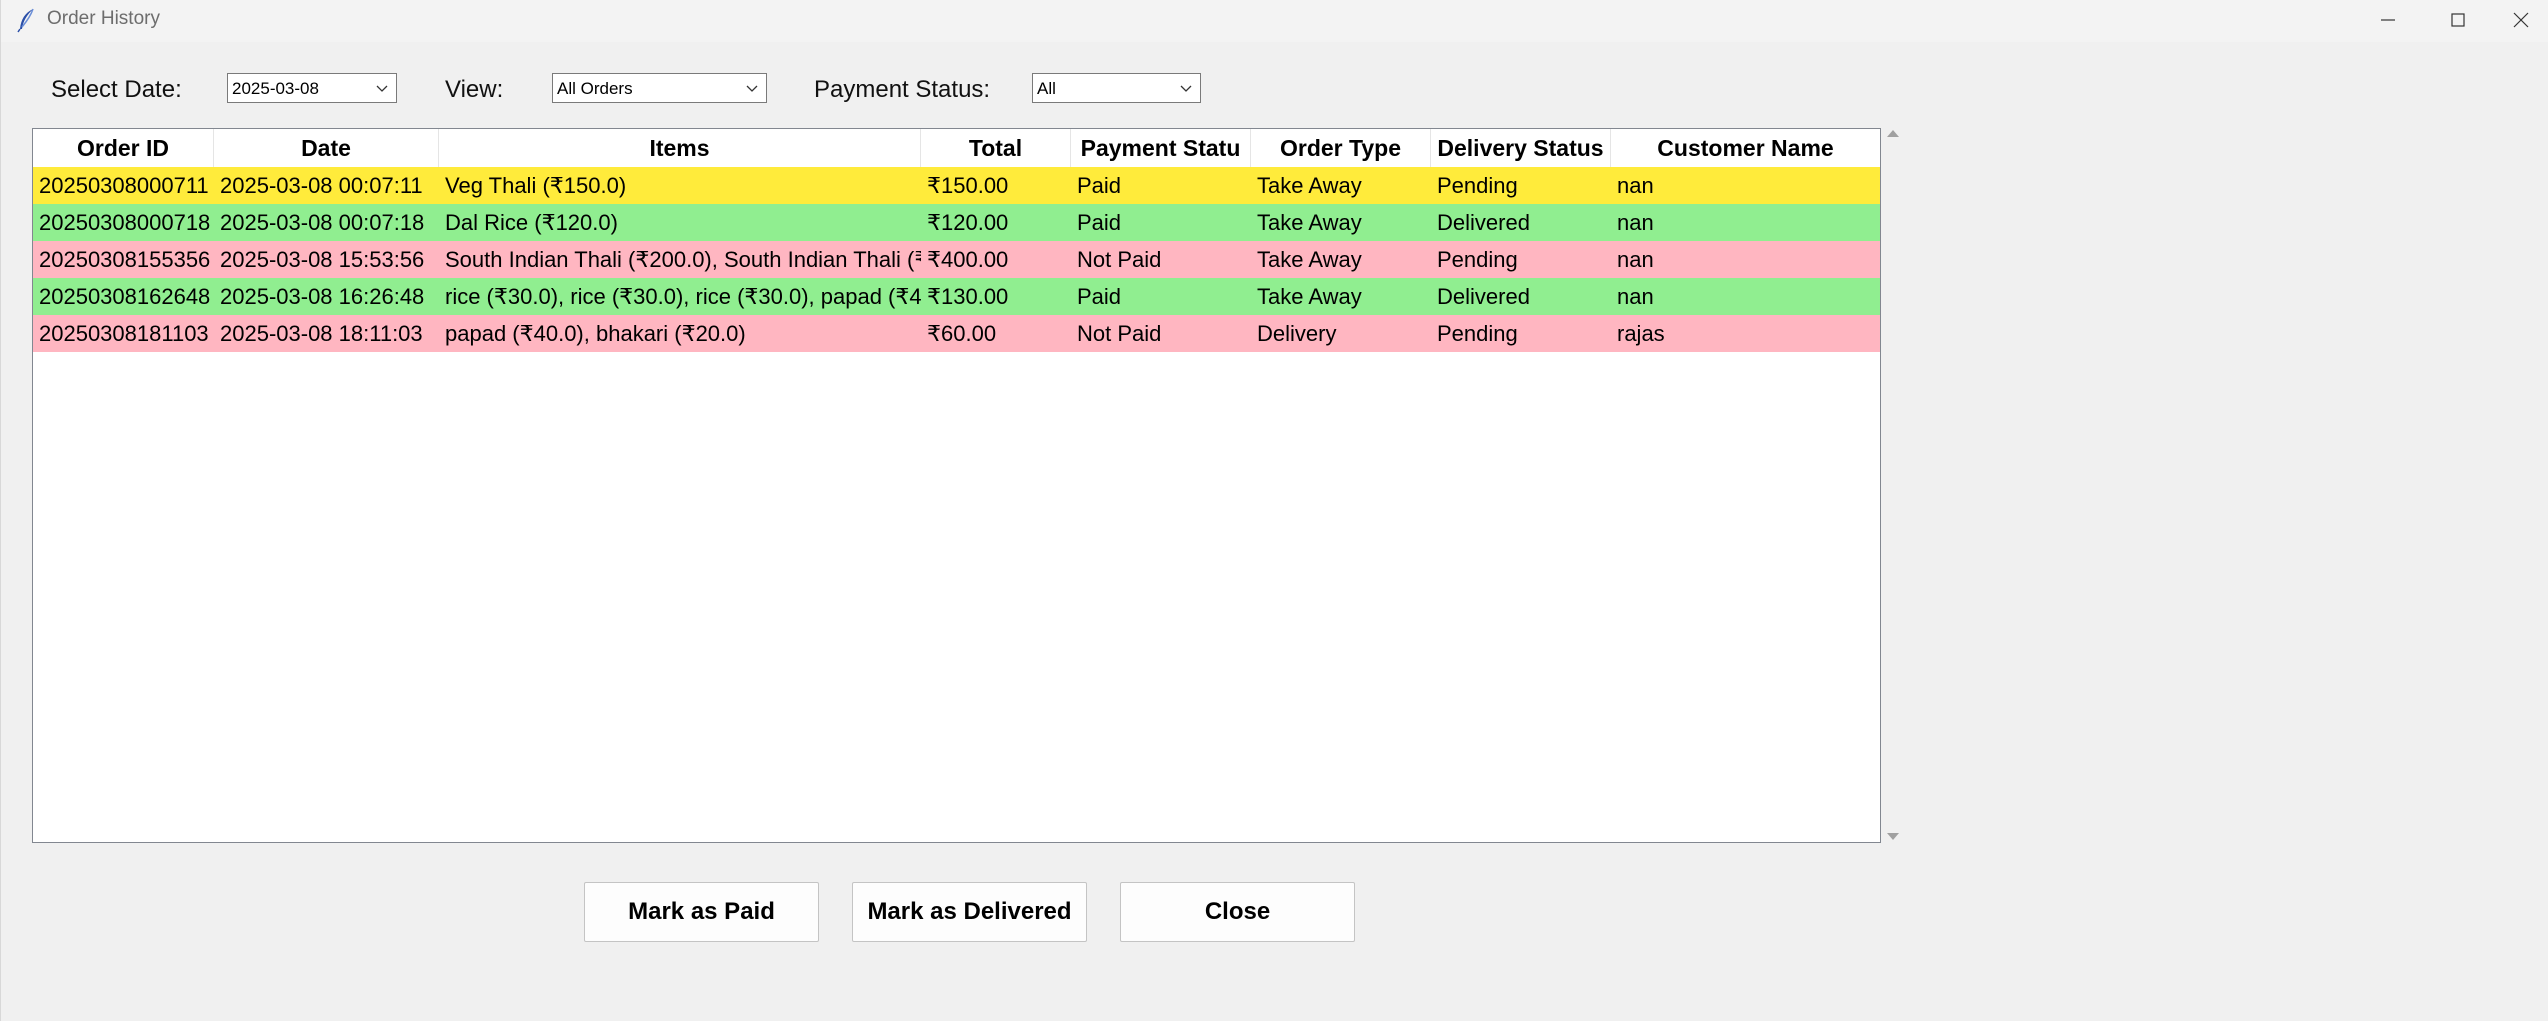  Describe the element at coordinates (968, 222) in the screenshot. I see `cell-total: ₹120.00` at that location.